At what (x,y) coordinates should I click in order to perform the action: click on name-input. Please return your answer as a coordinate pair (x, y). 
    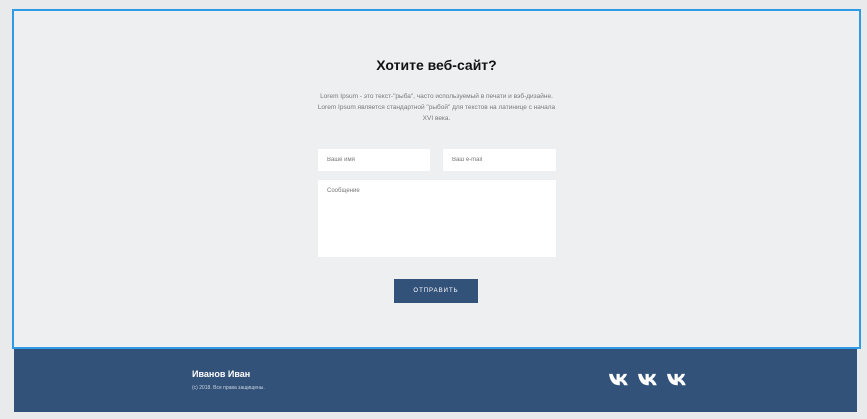
    Looking at the image, I should click on (374, 160).